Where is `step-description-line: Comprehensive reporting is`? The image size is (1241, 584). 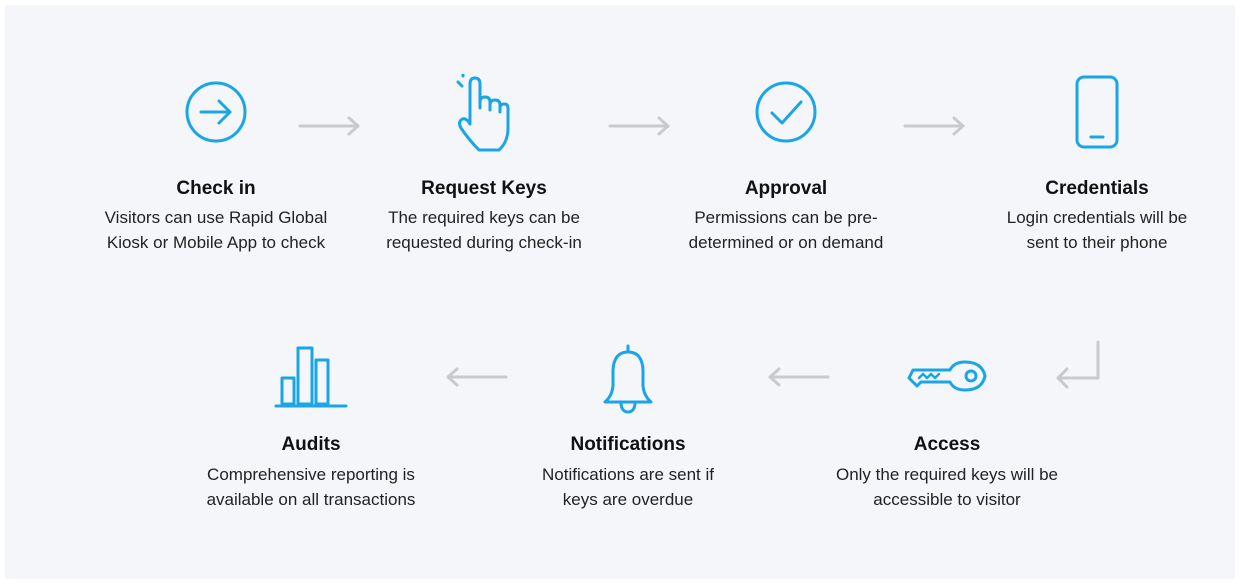
step-description-line: Comprehensive reporting is is located at coordinates (311, 474).